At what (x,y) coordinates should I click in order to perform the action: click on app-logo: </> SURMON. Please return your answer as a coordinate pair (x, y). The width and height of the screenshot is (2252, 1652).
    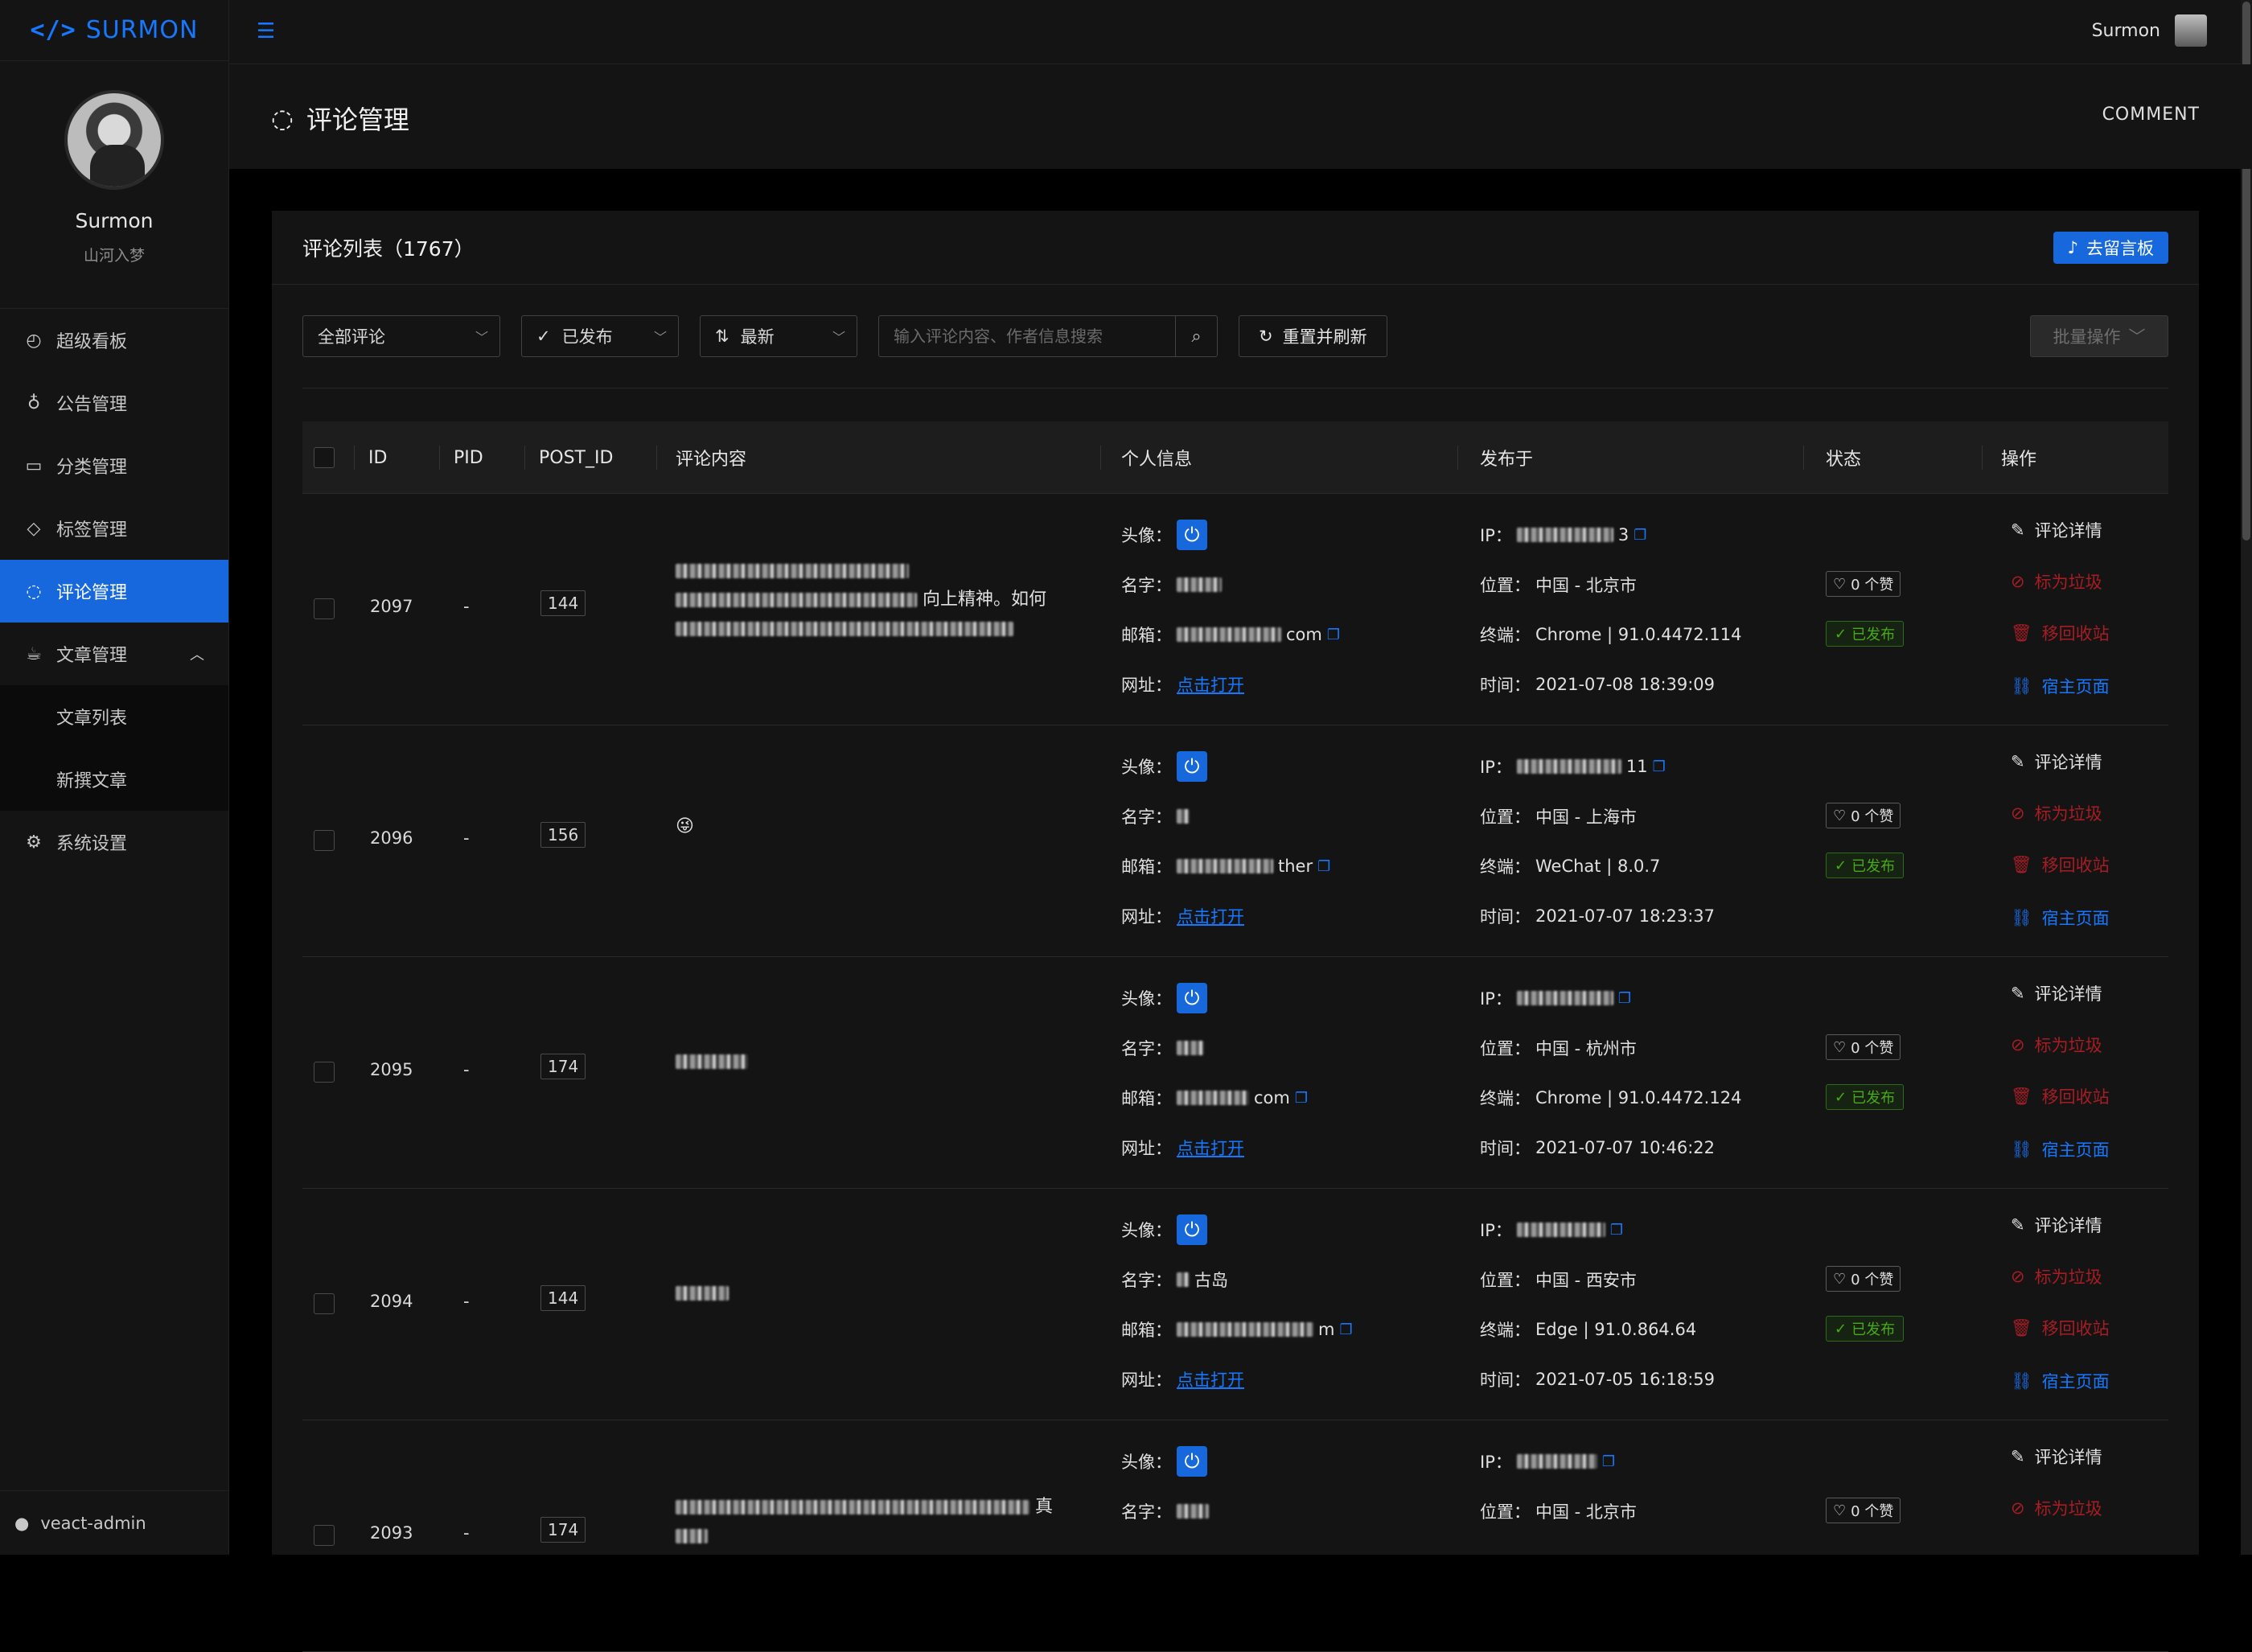
    Looking at the image, I should click on (114, 30).